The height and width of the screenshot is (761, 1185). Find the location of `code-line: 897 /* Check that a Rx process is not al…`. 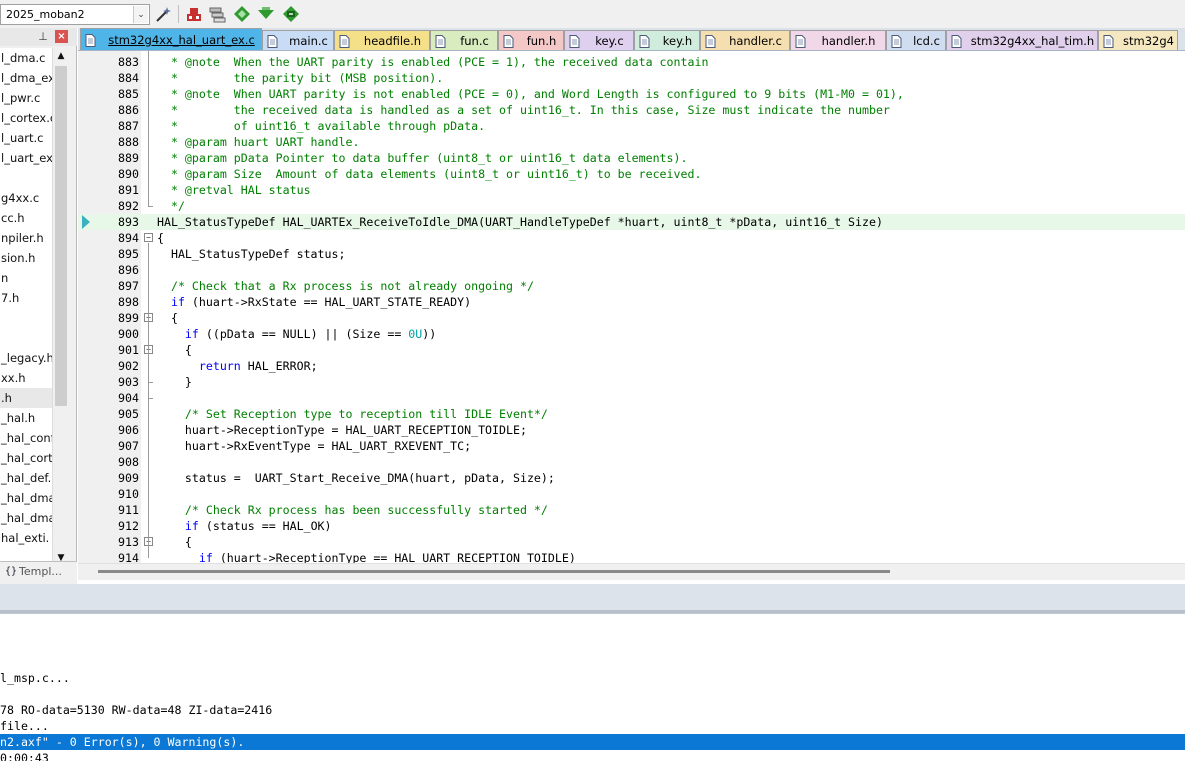

code-line: 897 /* Check that a Rx process is not al… is located at coordinates (631, 286).